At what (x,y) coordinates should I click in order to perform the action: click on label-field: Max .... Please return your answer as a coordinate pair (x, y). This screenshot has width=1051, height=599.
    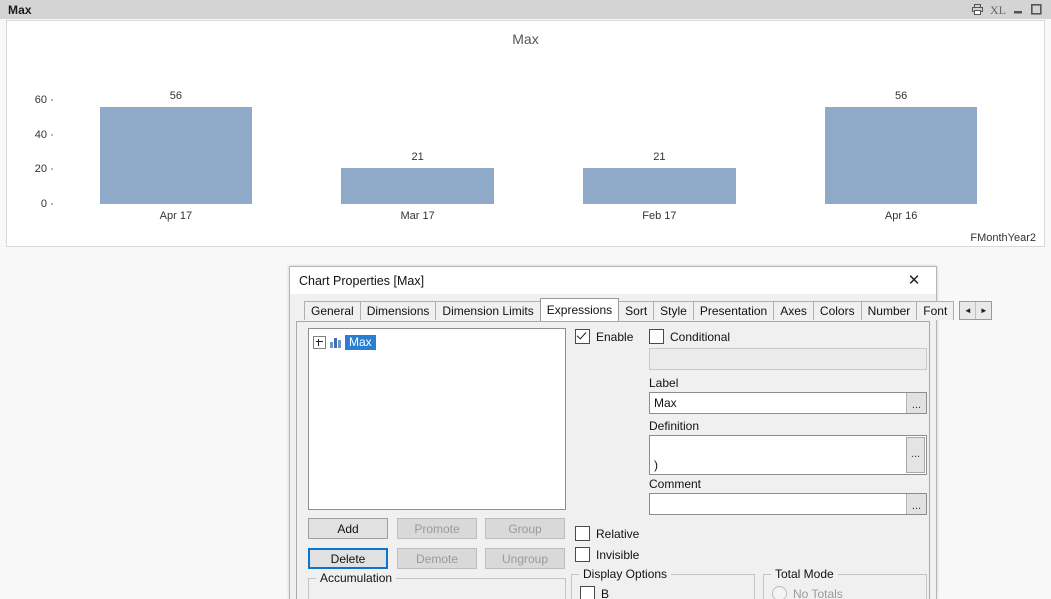
    Looking at the image, I should click on (788, 403).